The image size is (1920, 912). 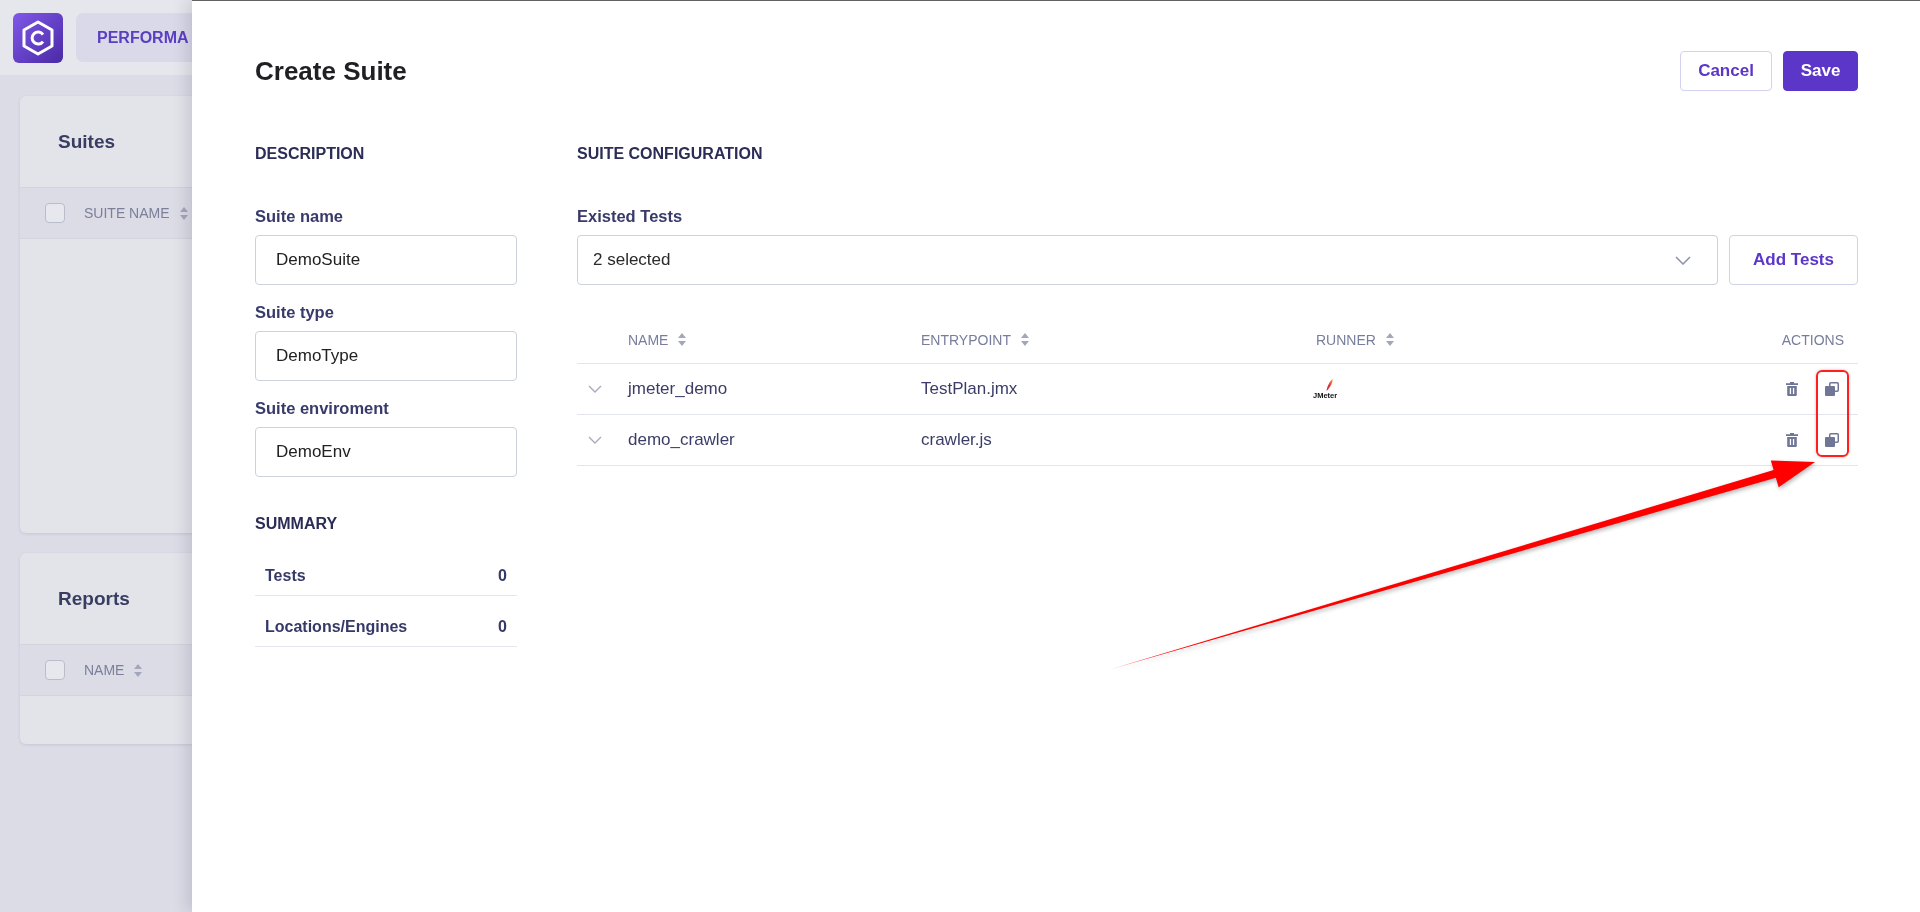 I want to click on field-label: Suite enviroment, so click(x=322, y=408).